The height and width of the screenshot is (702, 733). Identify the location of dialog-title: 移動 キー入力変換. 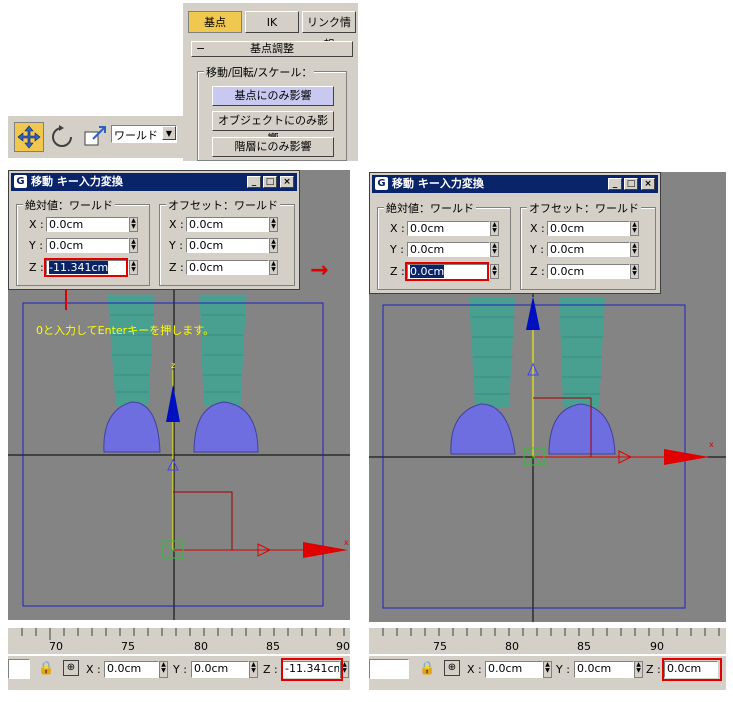
(77, 181).